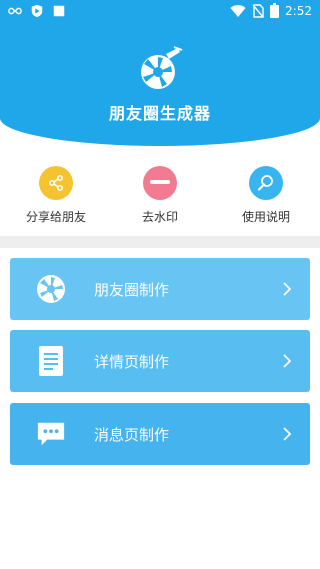 This screenshot has width=320, height=569. Describe the element at coordinates (238, 10) in the screenshot. I see `wifi-icon` at that location.